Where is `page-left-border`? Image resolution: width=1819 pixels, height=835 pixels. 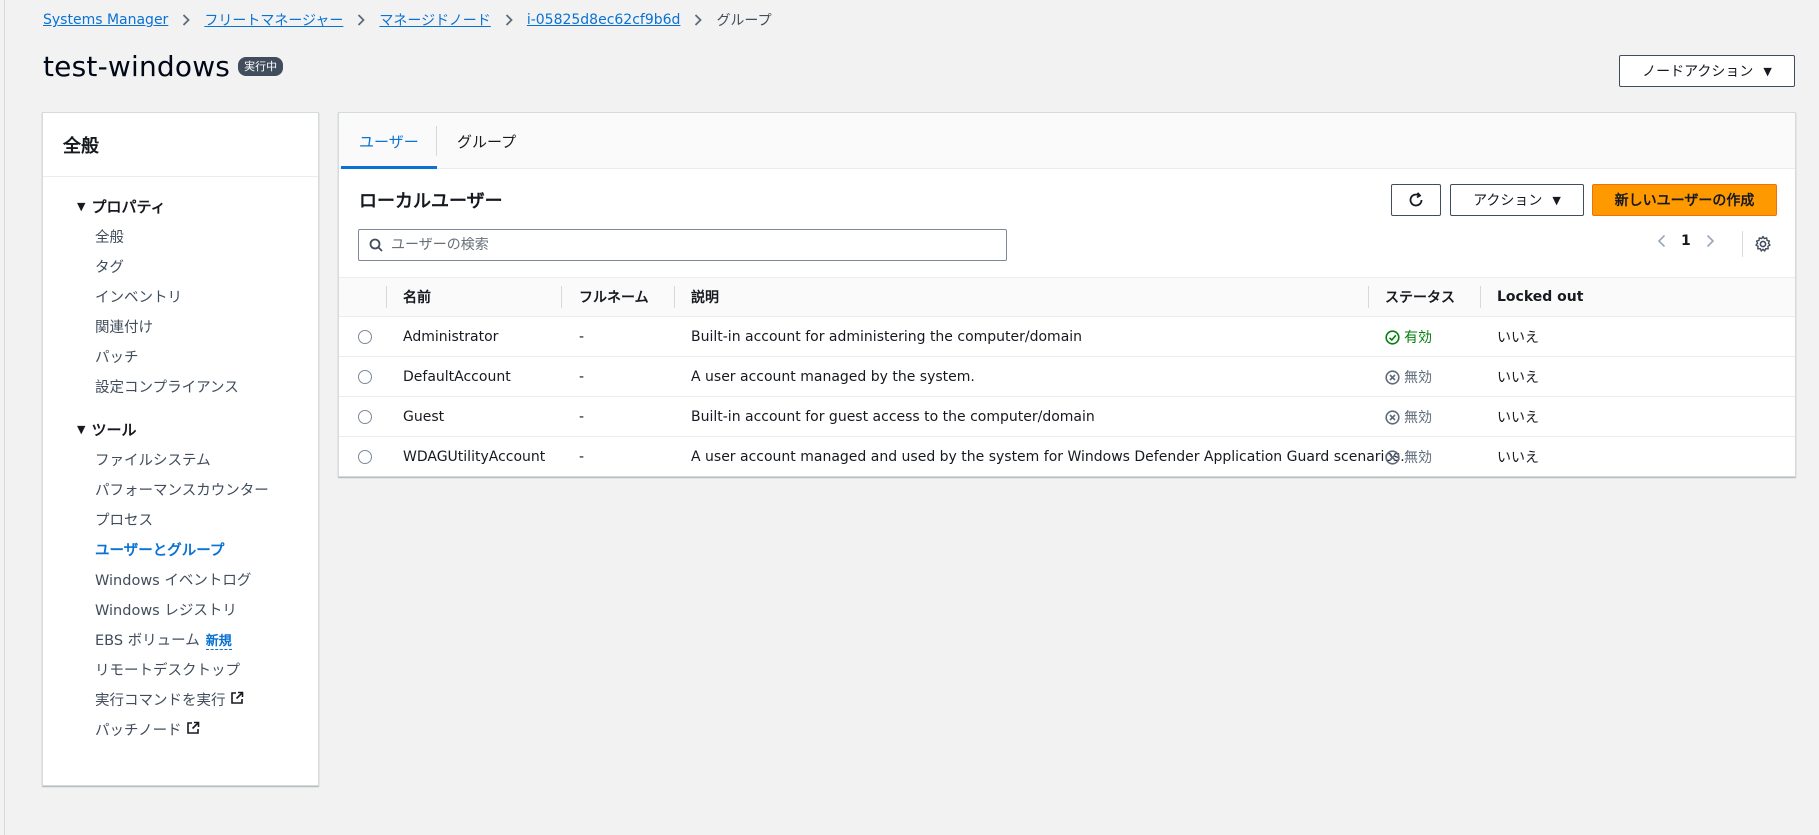
page-left-border is located at coordinates (4, 417).